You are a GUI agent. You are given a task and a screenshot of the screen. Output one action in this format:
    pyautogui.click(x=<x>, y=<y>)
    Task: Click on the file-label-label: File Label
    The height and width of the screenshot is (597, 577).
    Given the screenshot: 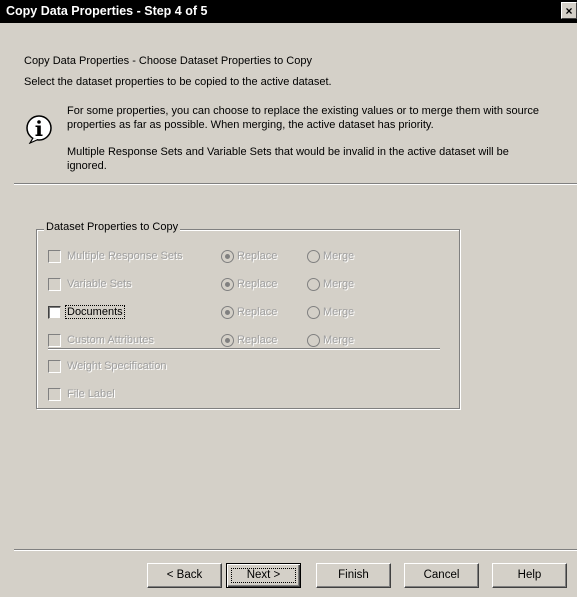 What is the action you would take?
    pyautogui.click(x=91, y=394)
    